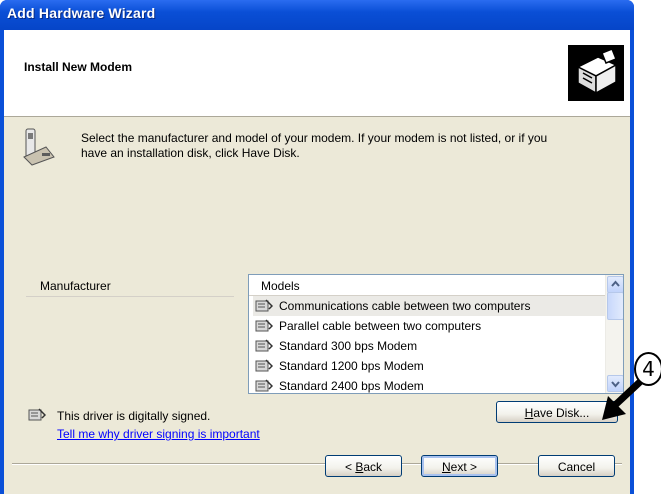  Describe the element at coordinates (615, 284) in the screenshot. I see `scroll-up-button` at that location.